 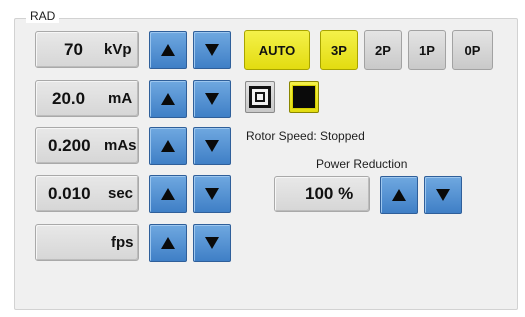 What do you see at coordinates (69, 98) in the screenshot?
I see `ma-value: 20.0` at bounding box center [69, 98].